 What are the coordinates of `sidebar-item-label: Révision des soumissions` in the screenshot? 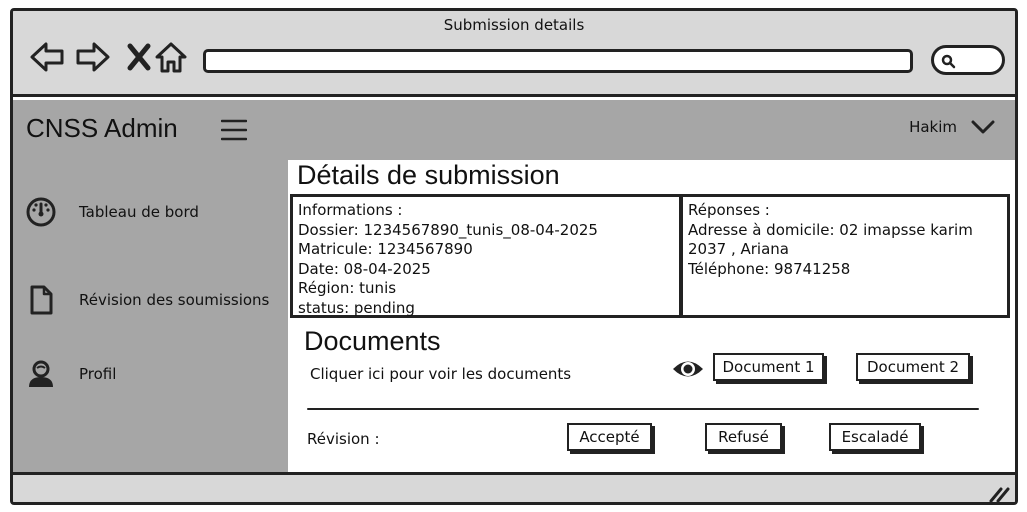 It's located at (174, 300).